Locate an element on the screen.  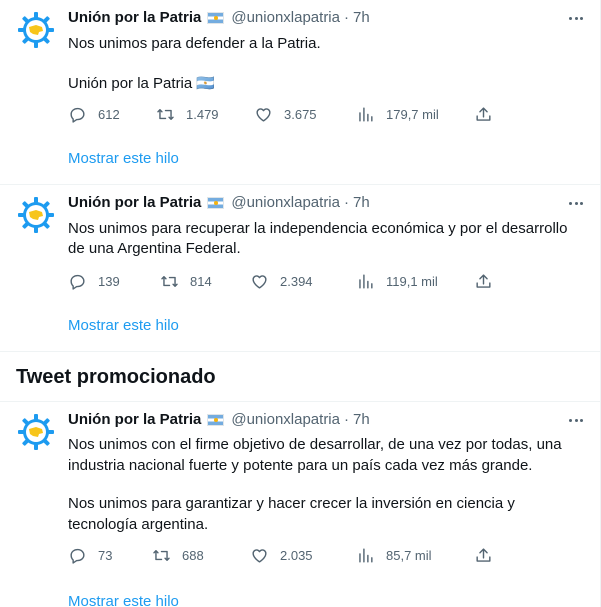
retweet-count: 814 is located at coordinates (201, 281).